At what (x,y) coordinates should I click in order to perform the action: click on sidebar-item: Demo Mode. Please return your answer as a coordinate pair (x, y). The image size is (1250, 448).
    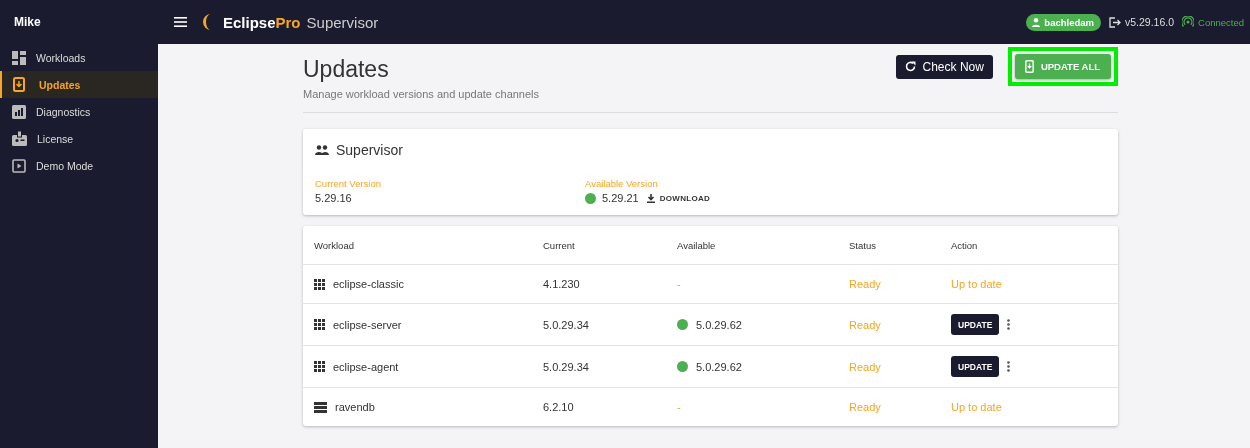
    Looking at the image, I should click on (79, 165).